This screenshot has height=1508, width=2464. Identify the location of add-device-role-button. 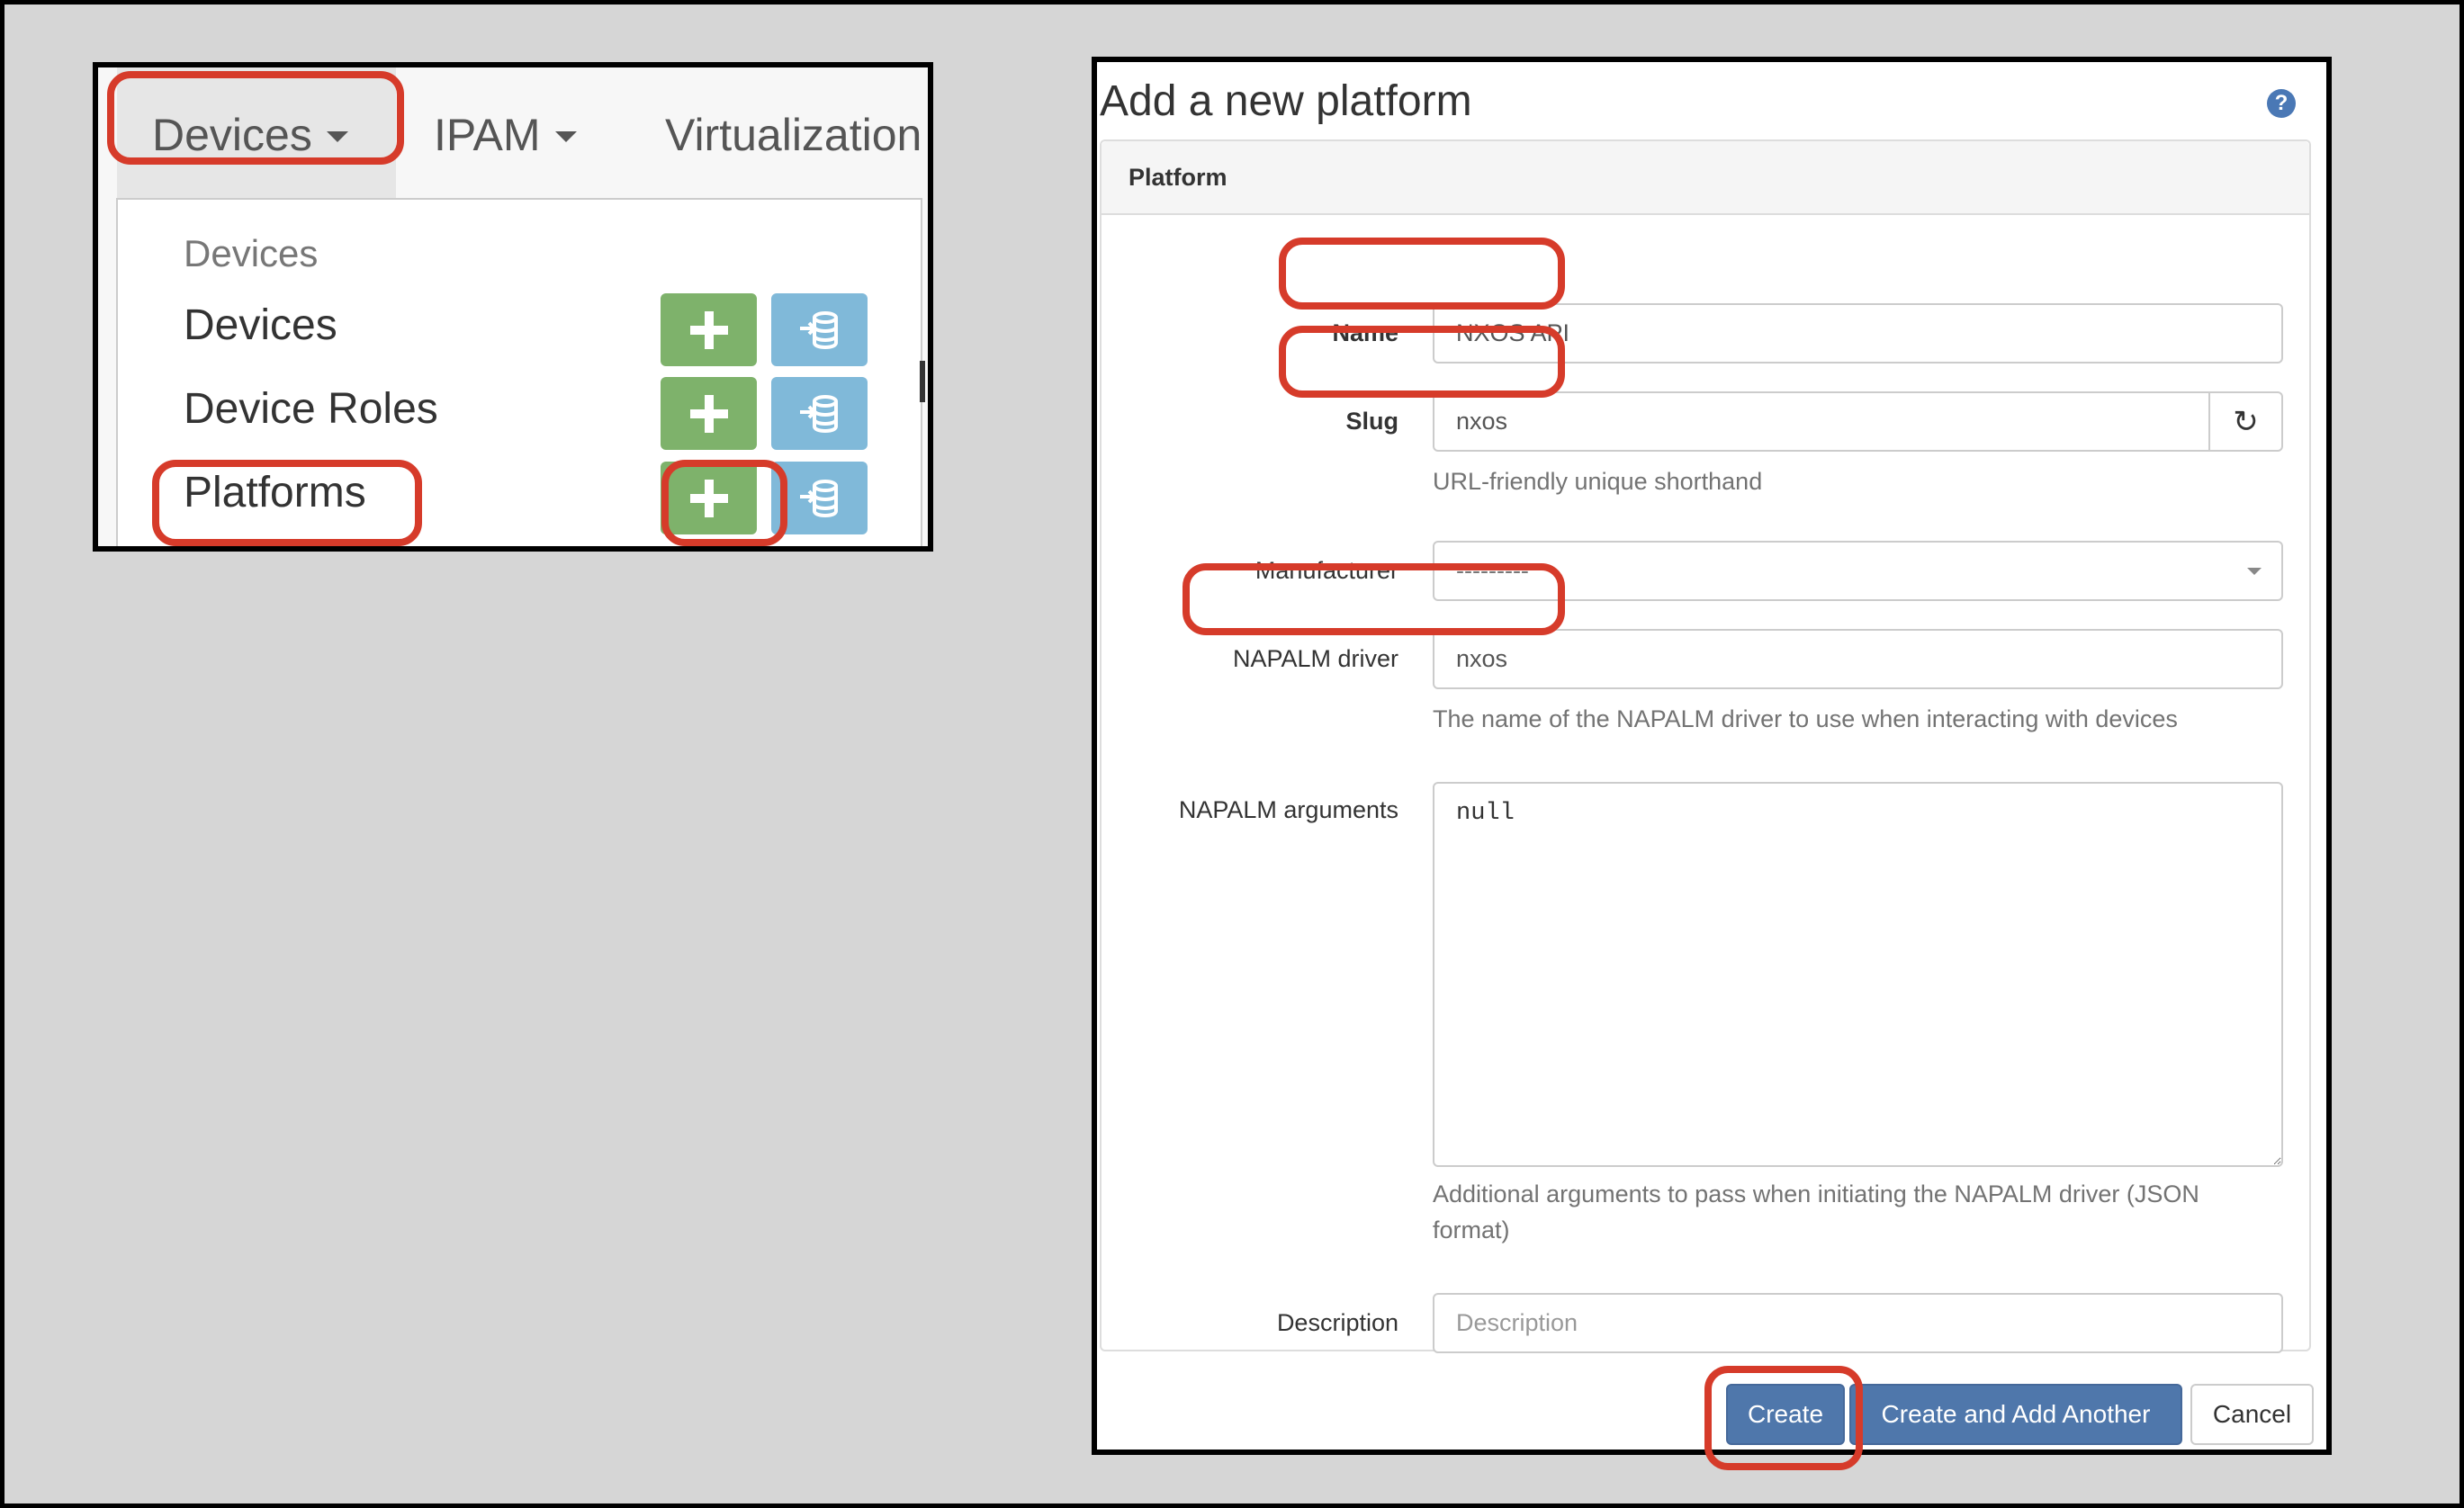
(709, 413).